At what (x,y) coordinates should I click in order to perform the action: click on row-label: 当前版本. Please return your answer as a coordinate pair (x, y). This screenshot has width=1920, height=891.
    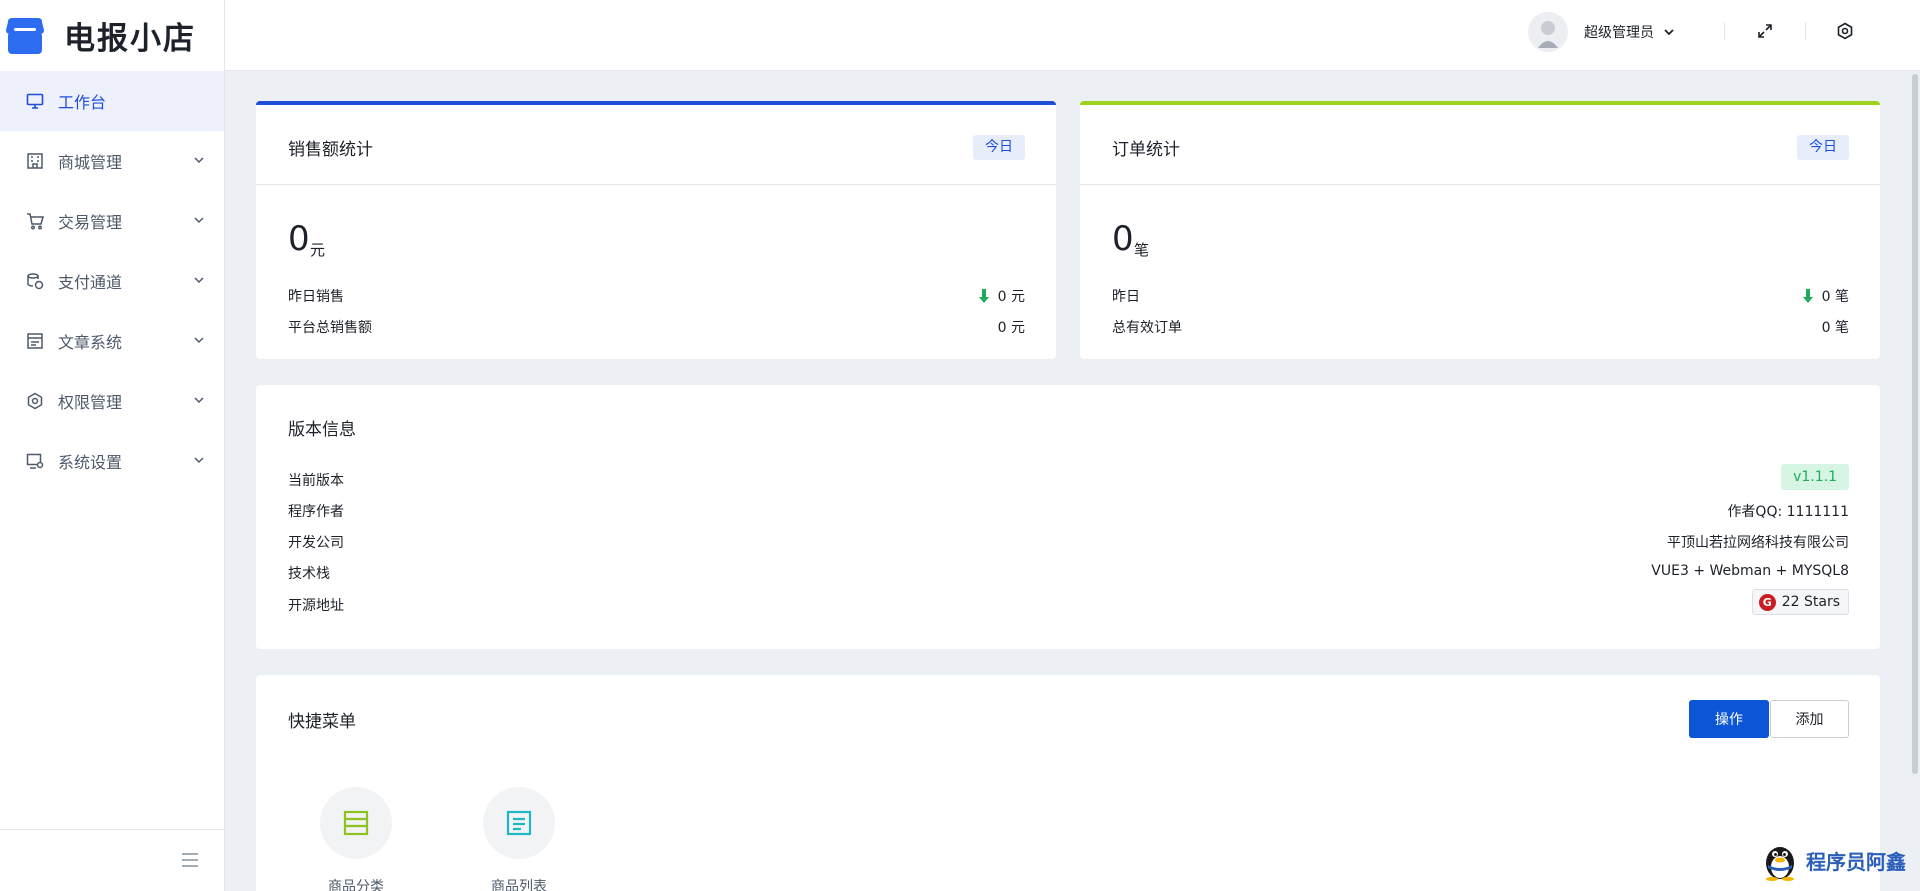
    Looking at the image, I should click on (316, 481).